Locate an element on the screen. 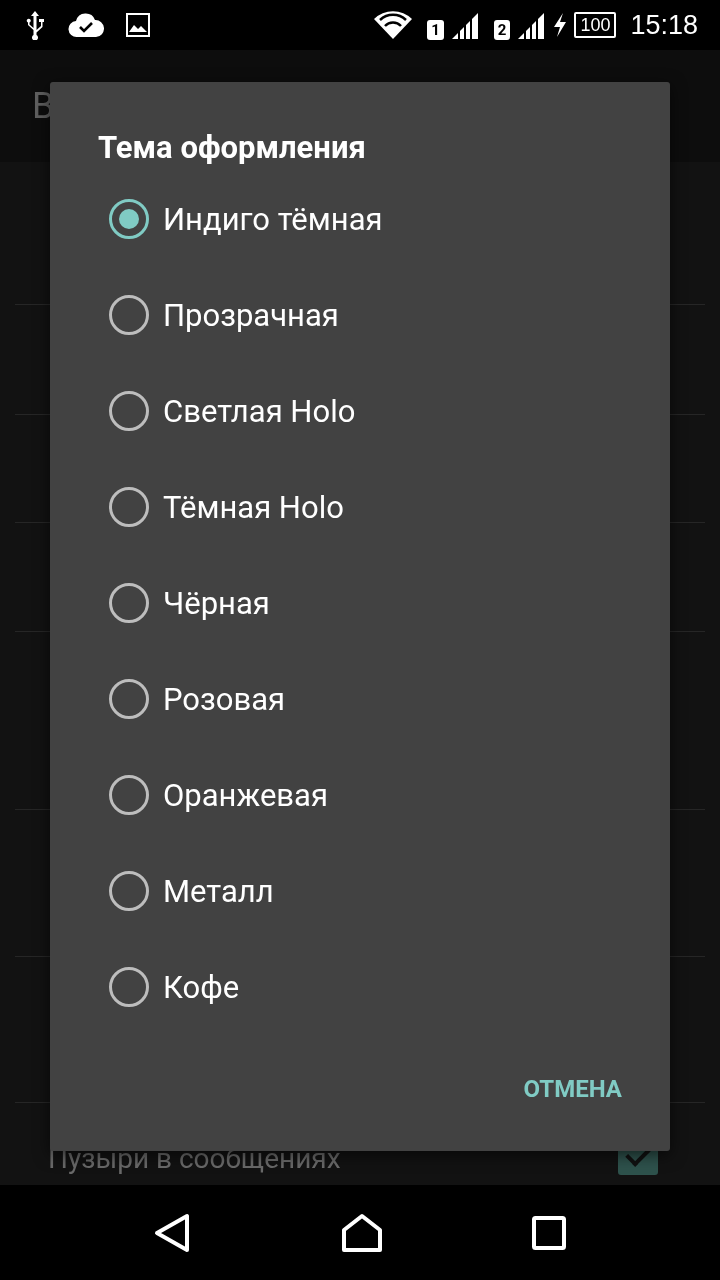  theme-option: Светлая Holo is located at coordinates (360, 411).